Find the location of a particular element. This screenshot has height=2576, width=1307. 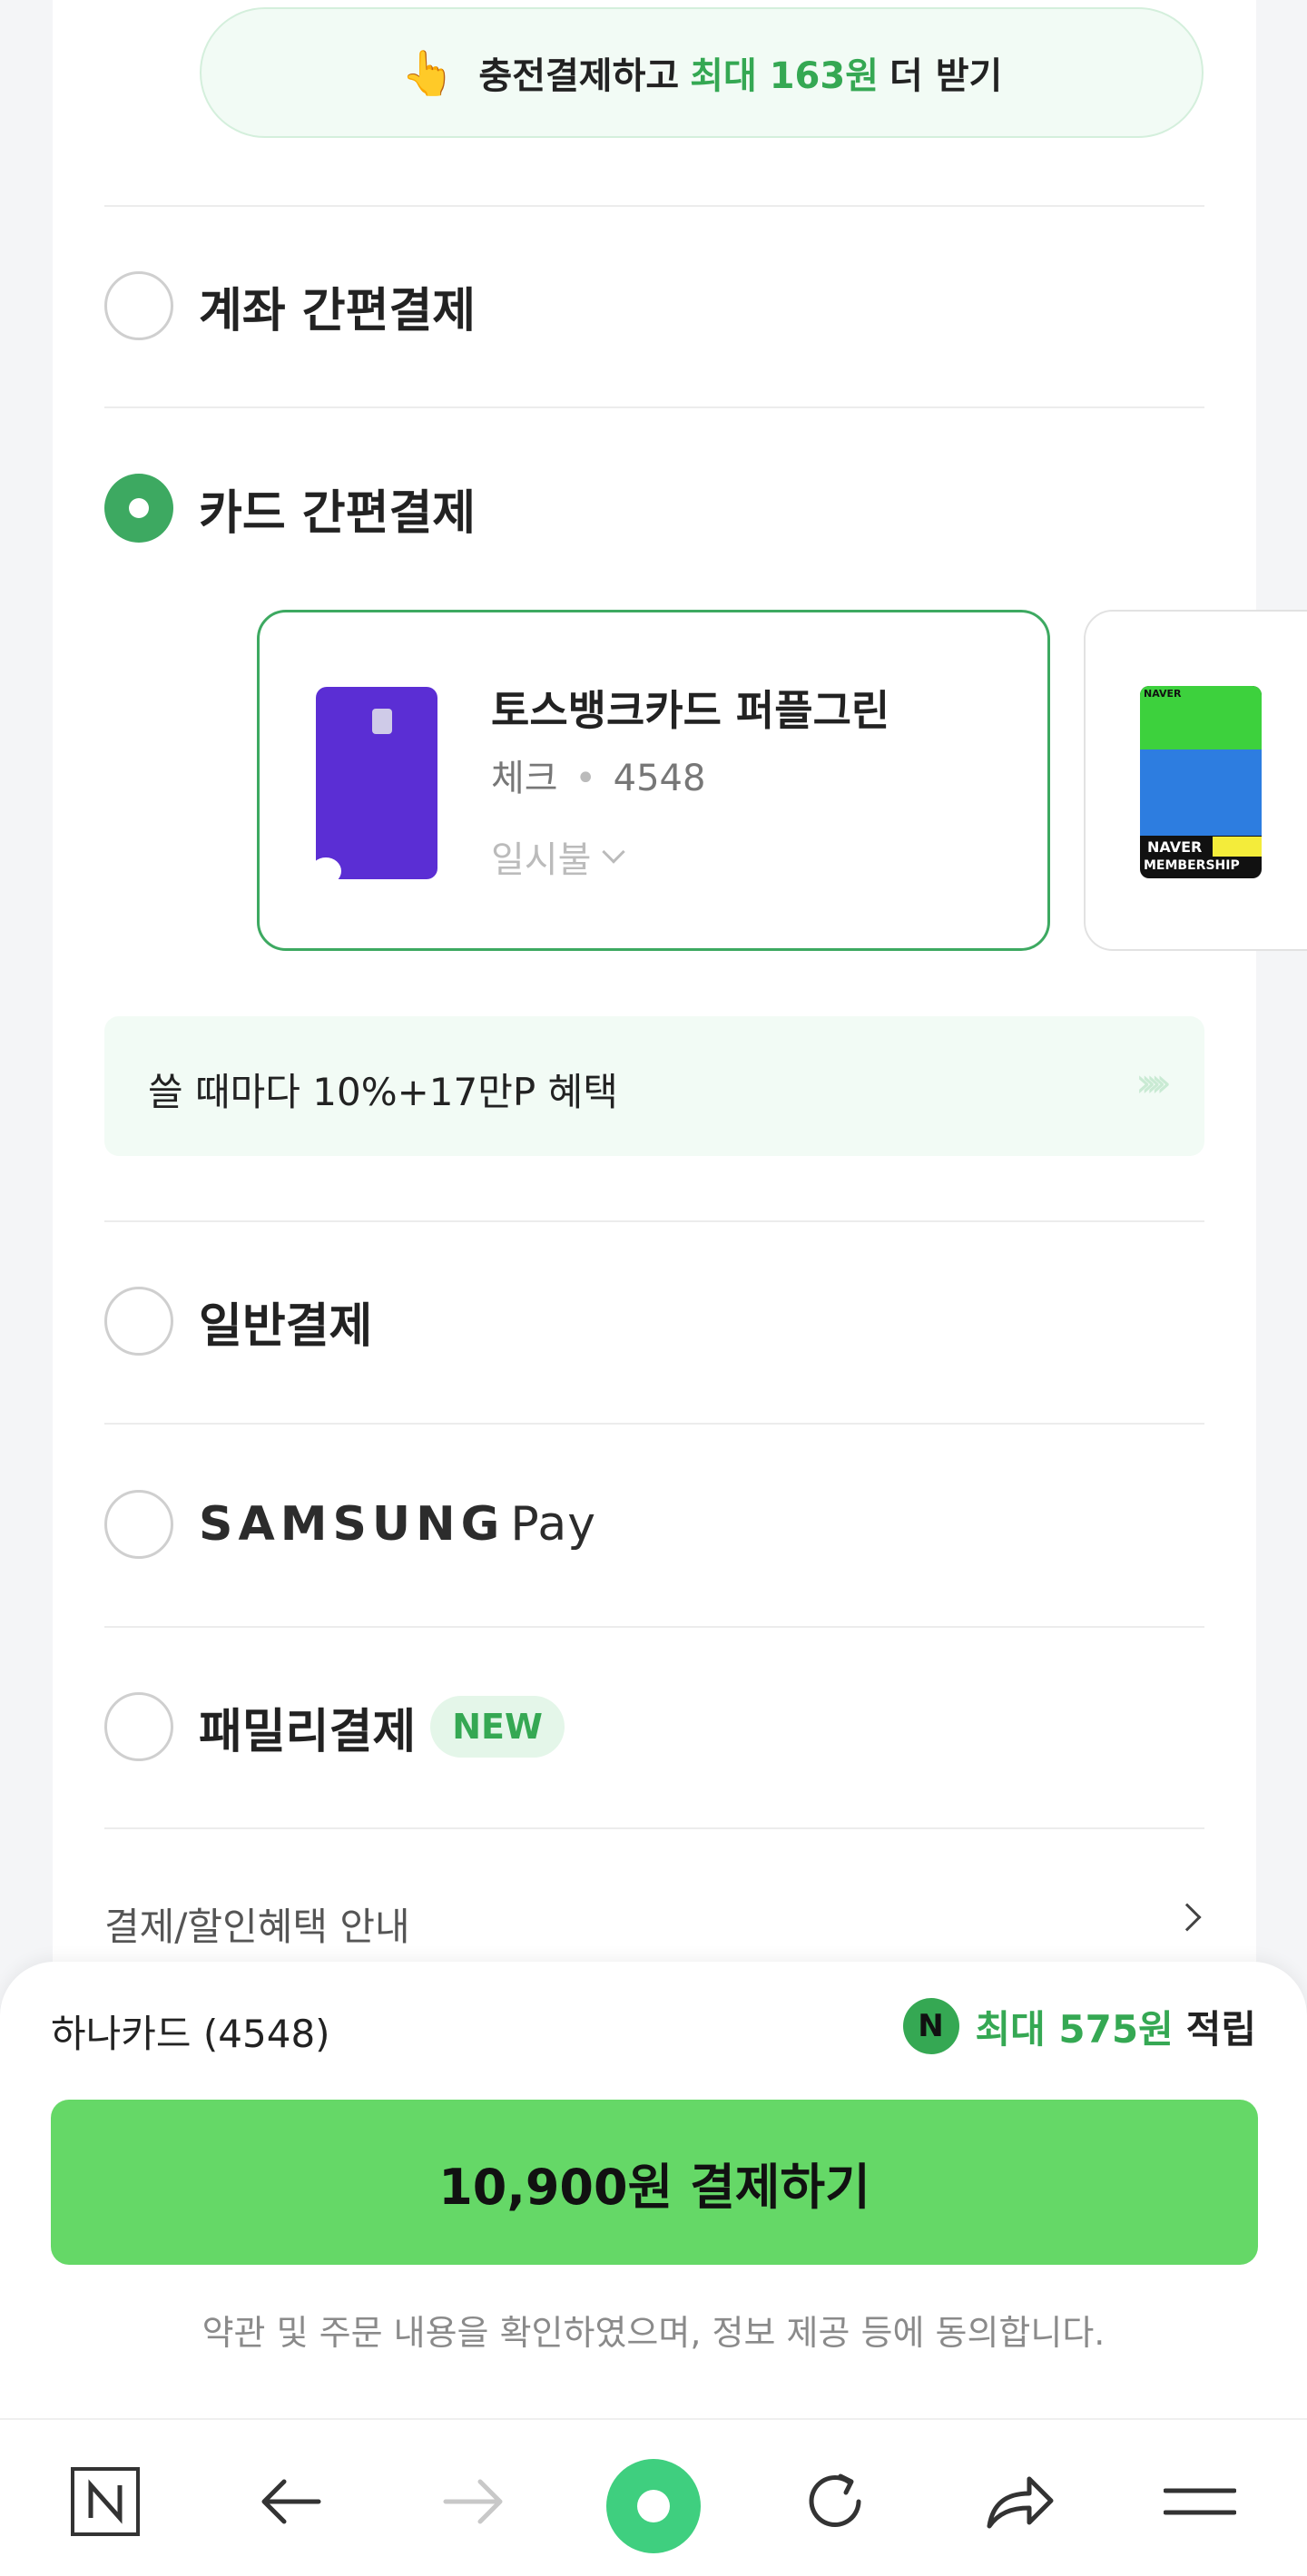

card-art-blue is located at coordinates (1201, 792).